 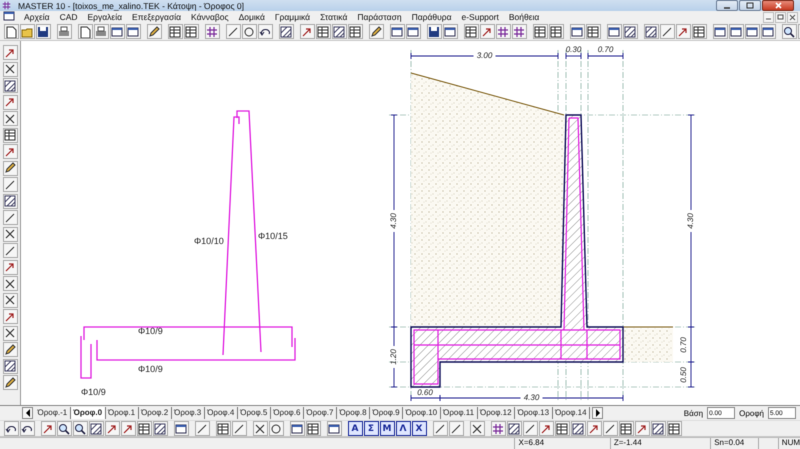 I want to click on menu-item: e-Support, so click(x=480, y=17).